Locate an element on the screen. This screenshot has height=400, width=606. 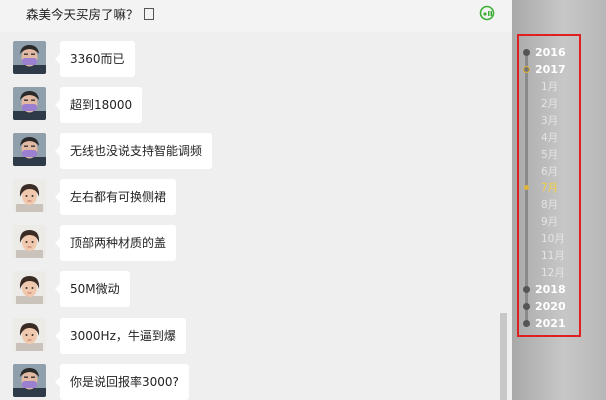
timeline-month-12: 12月 is located at coordinates (549, 273).